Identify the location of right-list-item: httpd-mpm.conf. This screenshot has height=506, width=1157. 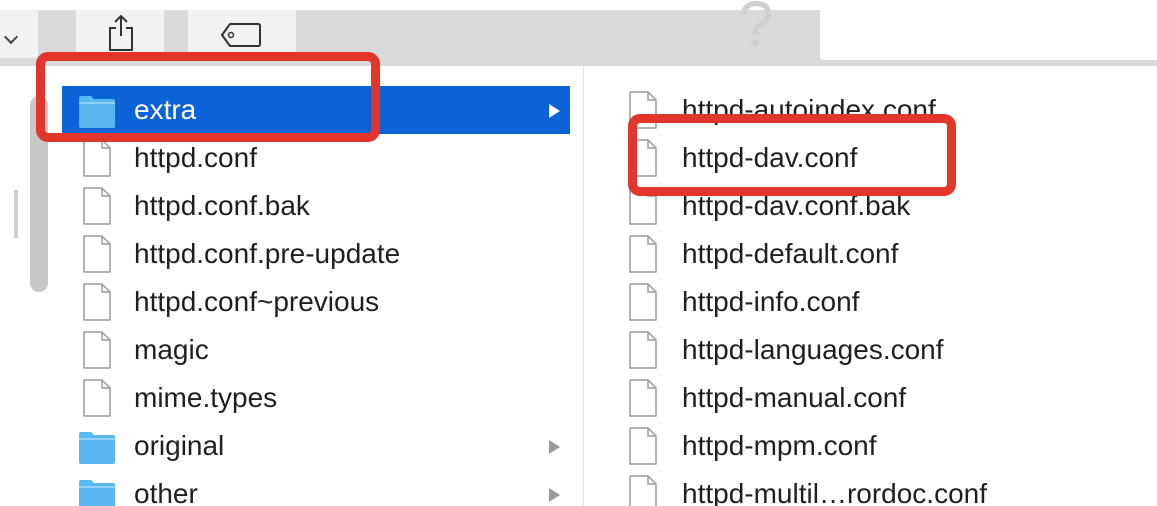
(884, 446).